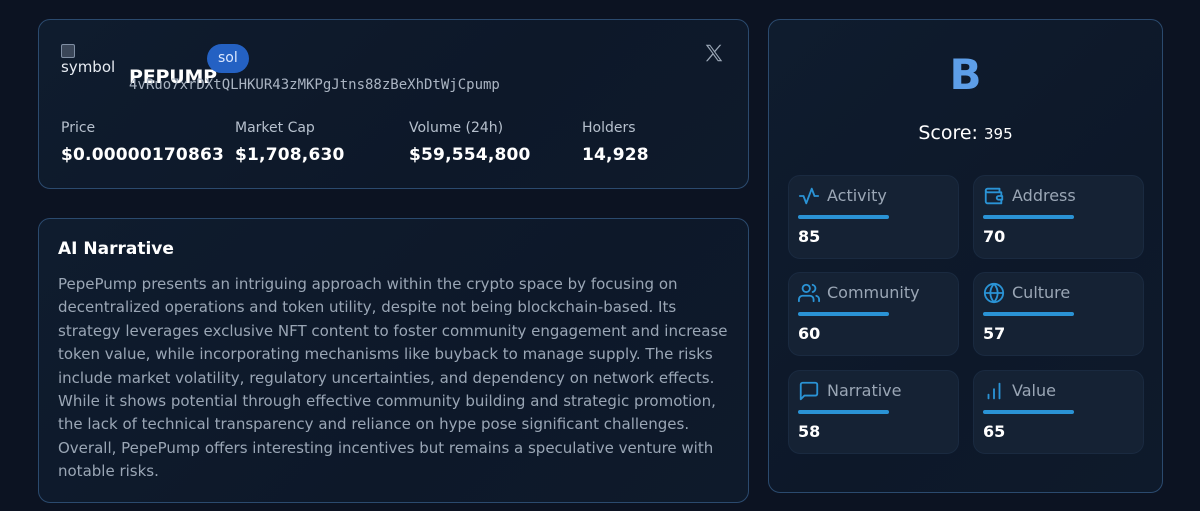  What do you see at coordinates (78, 128) in the screenshot?
I see `stat-label: Price` at bounding box center [78, 128].